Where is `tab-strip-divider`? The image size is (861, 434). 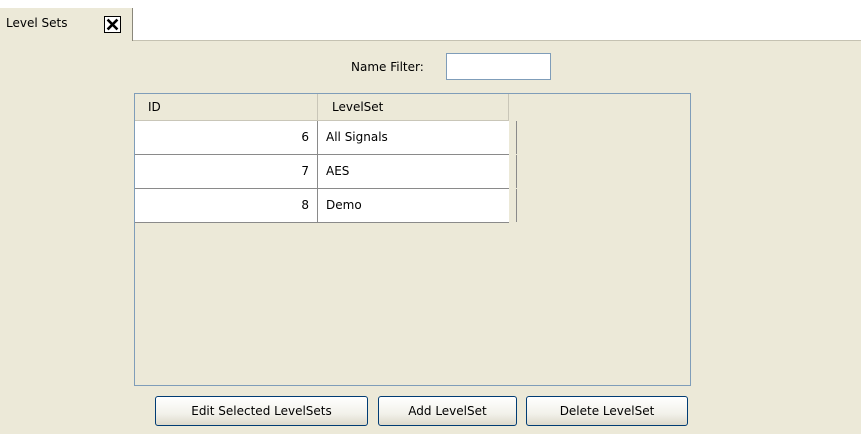
tab-strip-divider is located at coordinates (497, 40).